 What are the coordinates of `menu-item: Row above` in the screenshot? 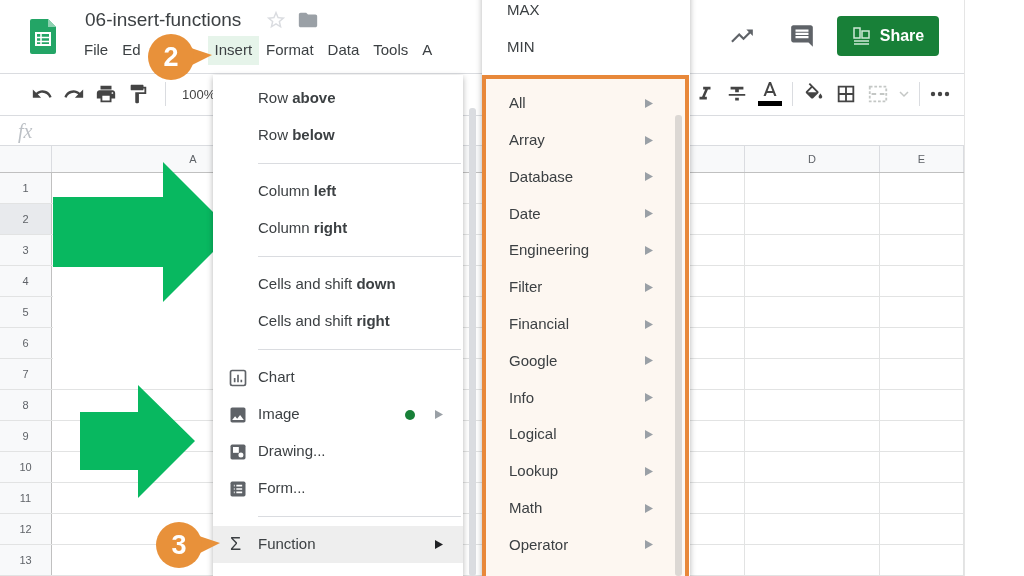 It's located at (338, 98).